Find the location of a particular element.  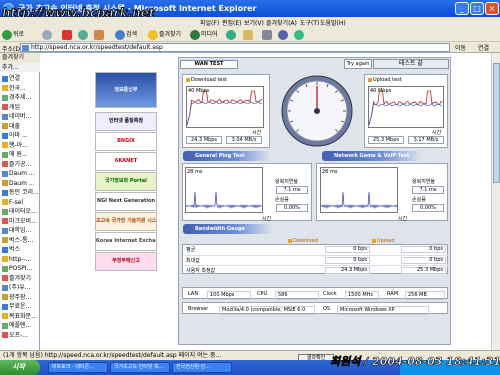

banner-corruption-report: 부정부패신고 is located at coordinates (126, 261).